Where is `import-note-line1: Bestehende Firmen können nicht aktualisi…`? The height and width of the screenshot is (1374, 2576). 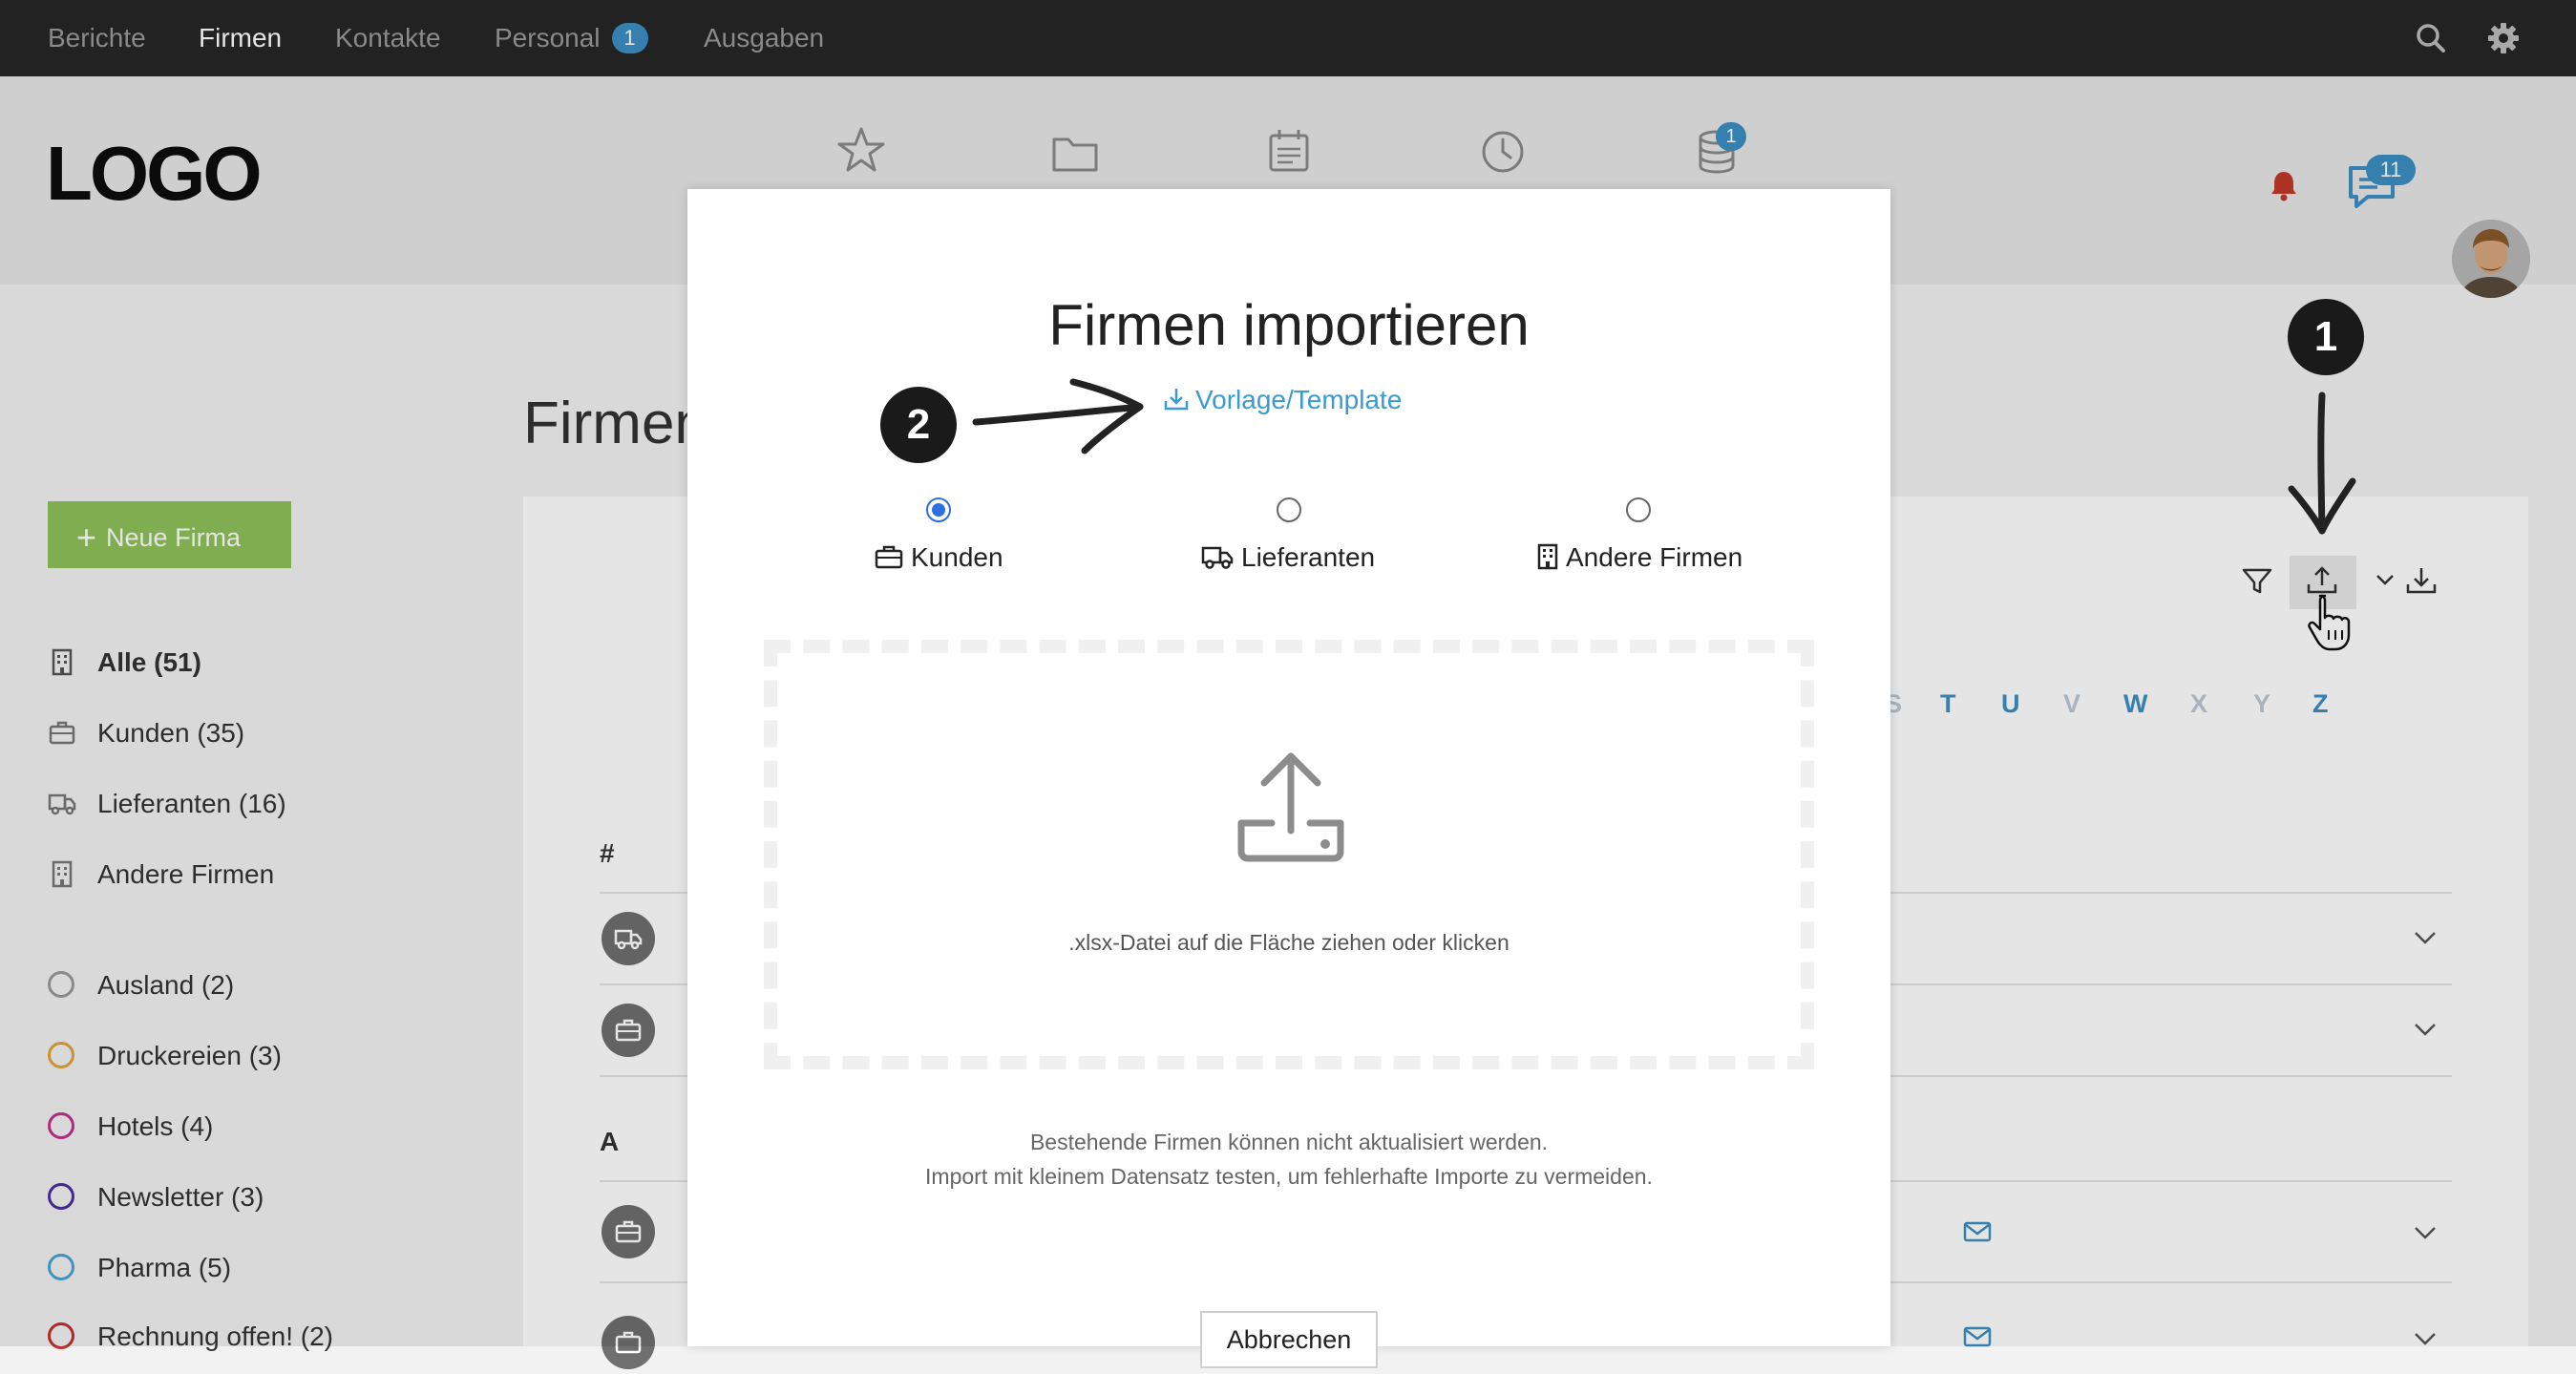
import-note-line1: Bestehende Firmen können nicht aktualisi… is located at coordinates (1289, 1142).